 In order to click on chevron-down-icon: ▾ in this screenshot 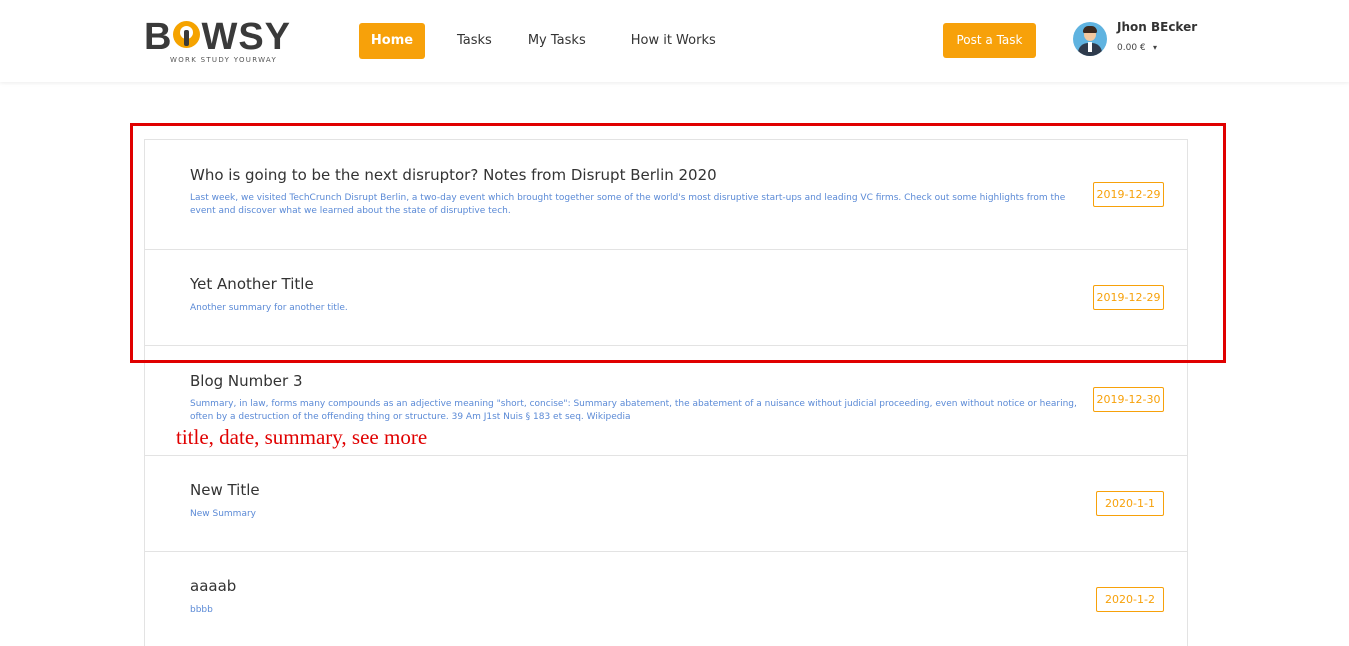, I will do `click(1155, 47)`.